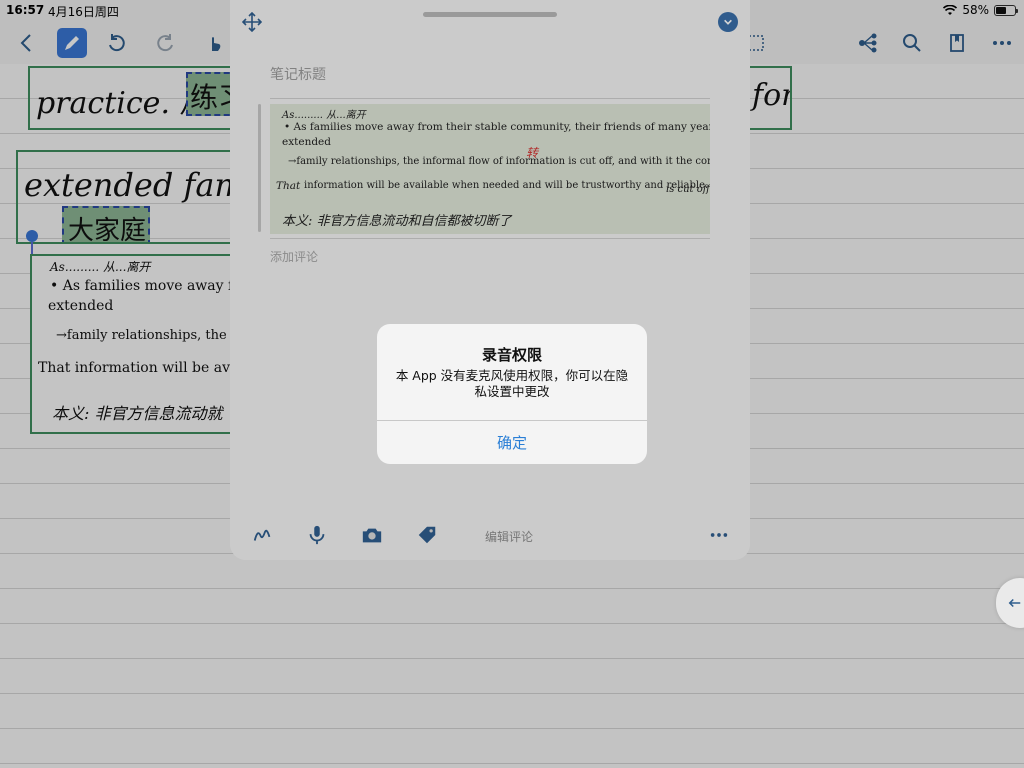 The image size is (1024, 768). What do you see at coordinates (1014, 603) in the screenshot?
I see `arrow-left-icon` at bounding box center [1014, 603].